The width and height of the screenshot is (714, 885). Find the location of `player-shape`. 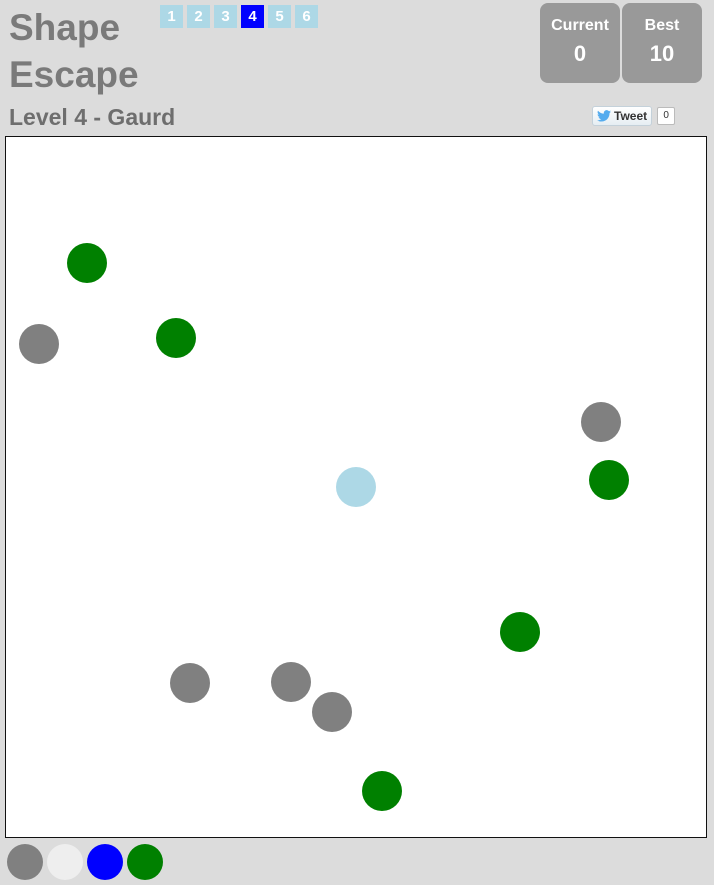

player-shape is located at coordinates (356, 487).